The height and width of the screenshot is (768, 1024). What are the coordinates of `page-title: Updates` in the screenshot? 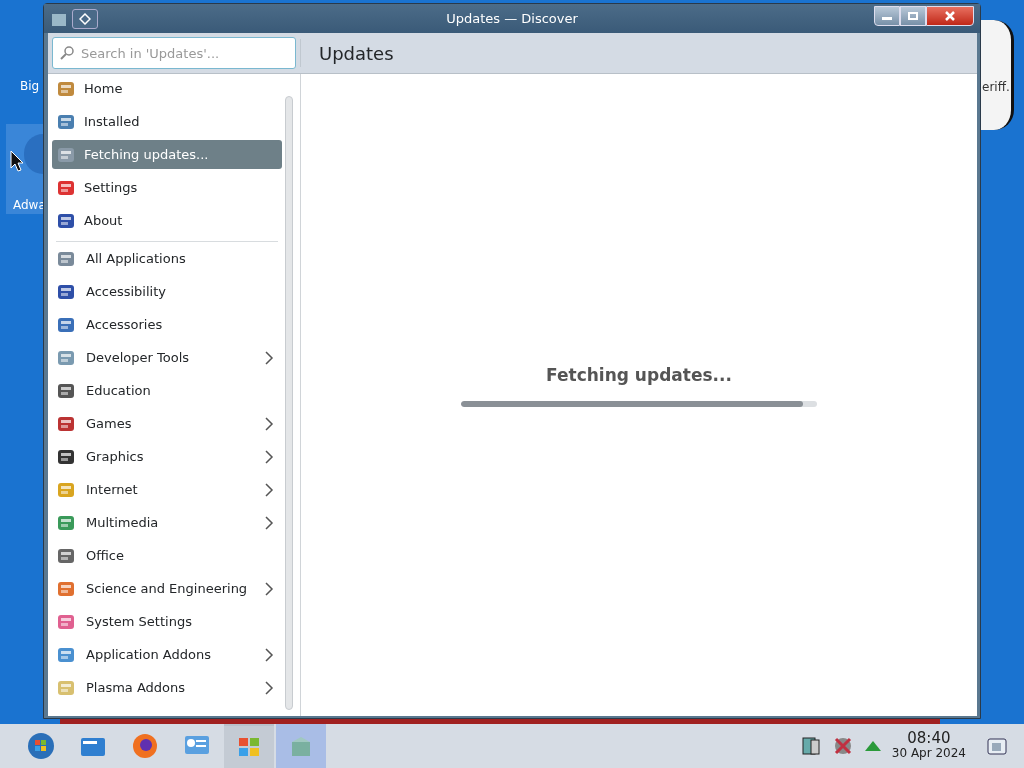 It's located at (356, 53).